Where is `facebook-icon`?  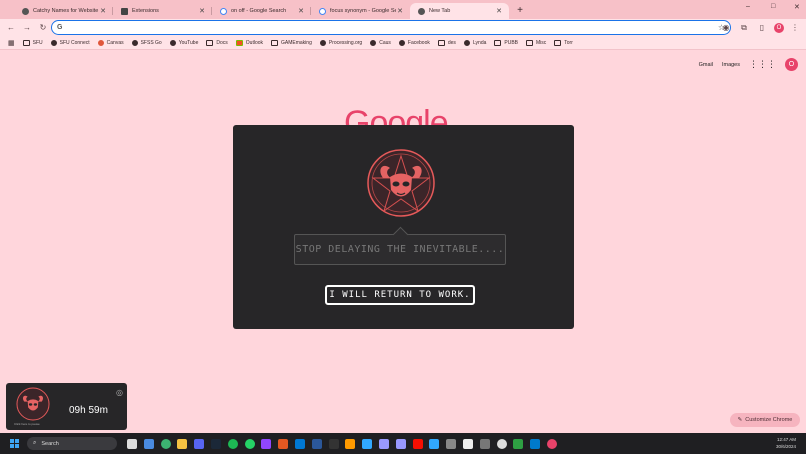
facebook-icon is located at coordinates (401, 42).